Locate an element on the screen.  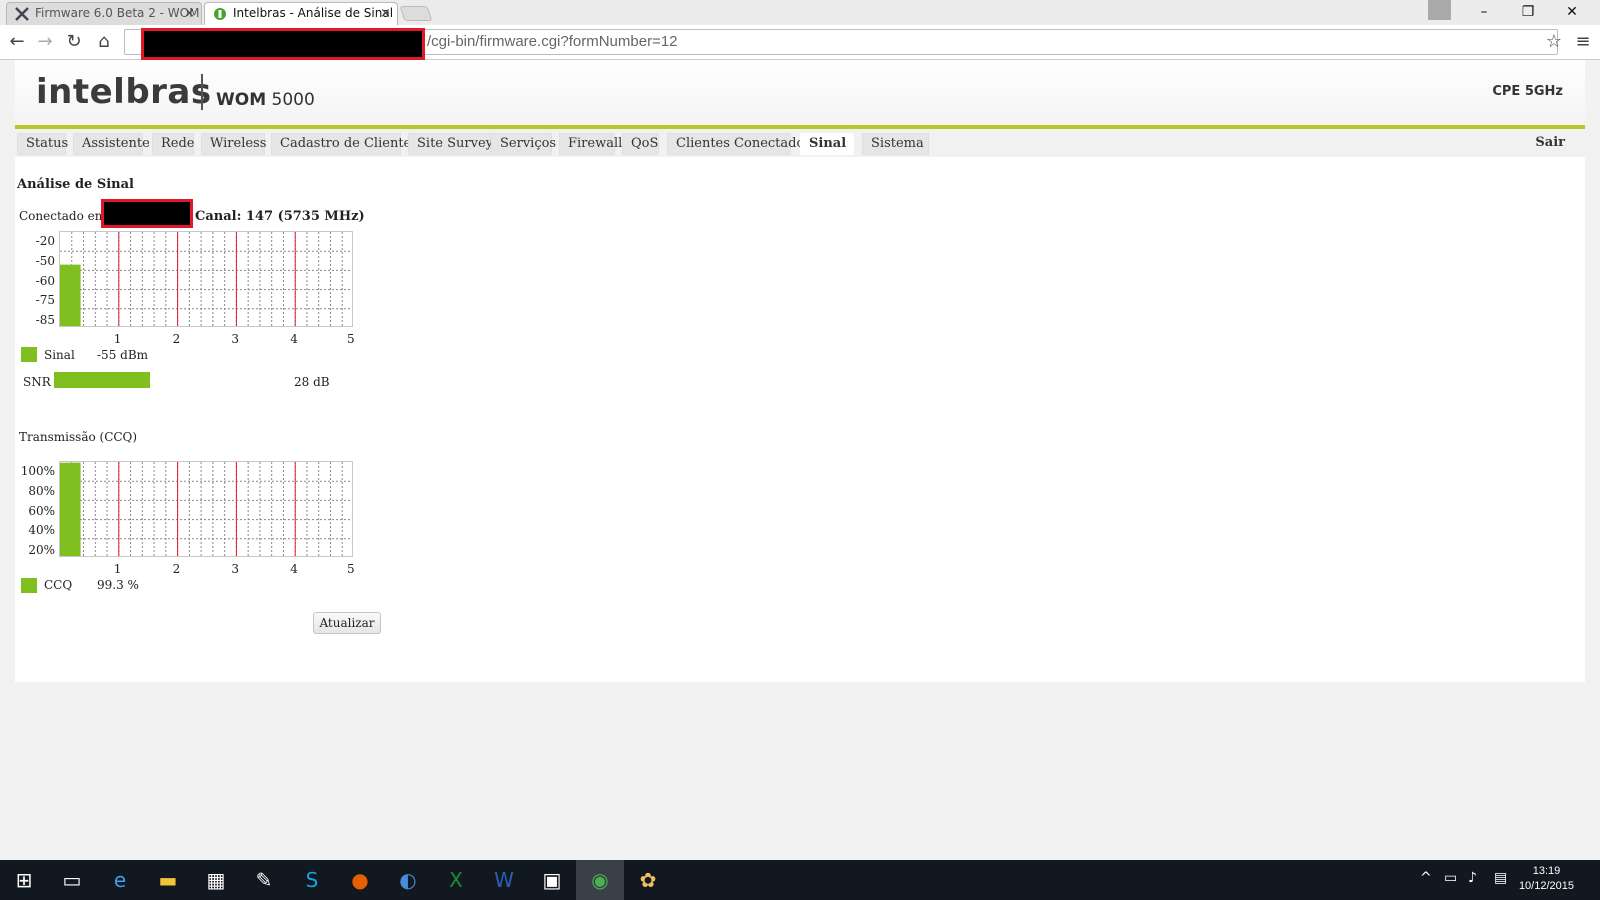
nav-tab-firewall: Firewall is located at coordinates (590, 144).